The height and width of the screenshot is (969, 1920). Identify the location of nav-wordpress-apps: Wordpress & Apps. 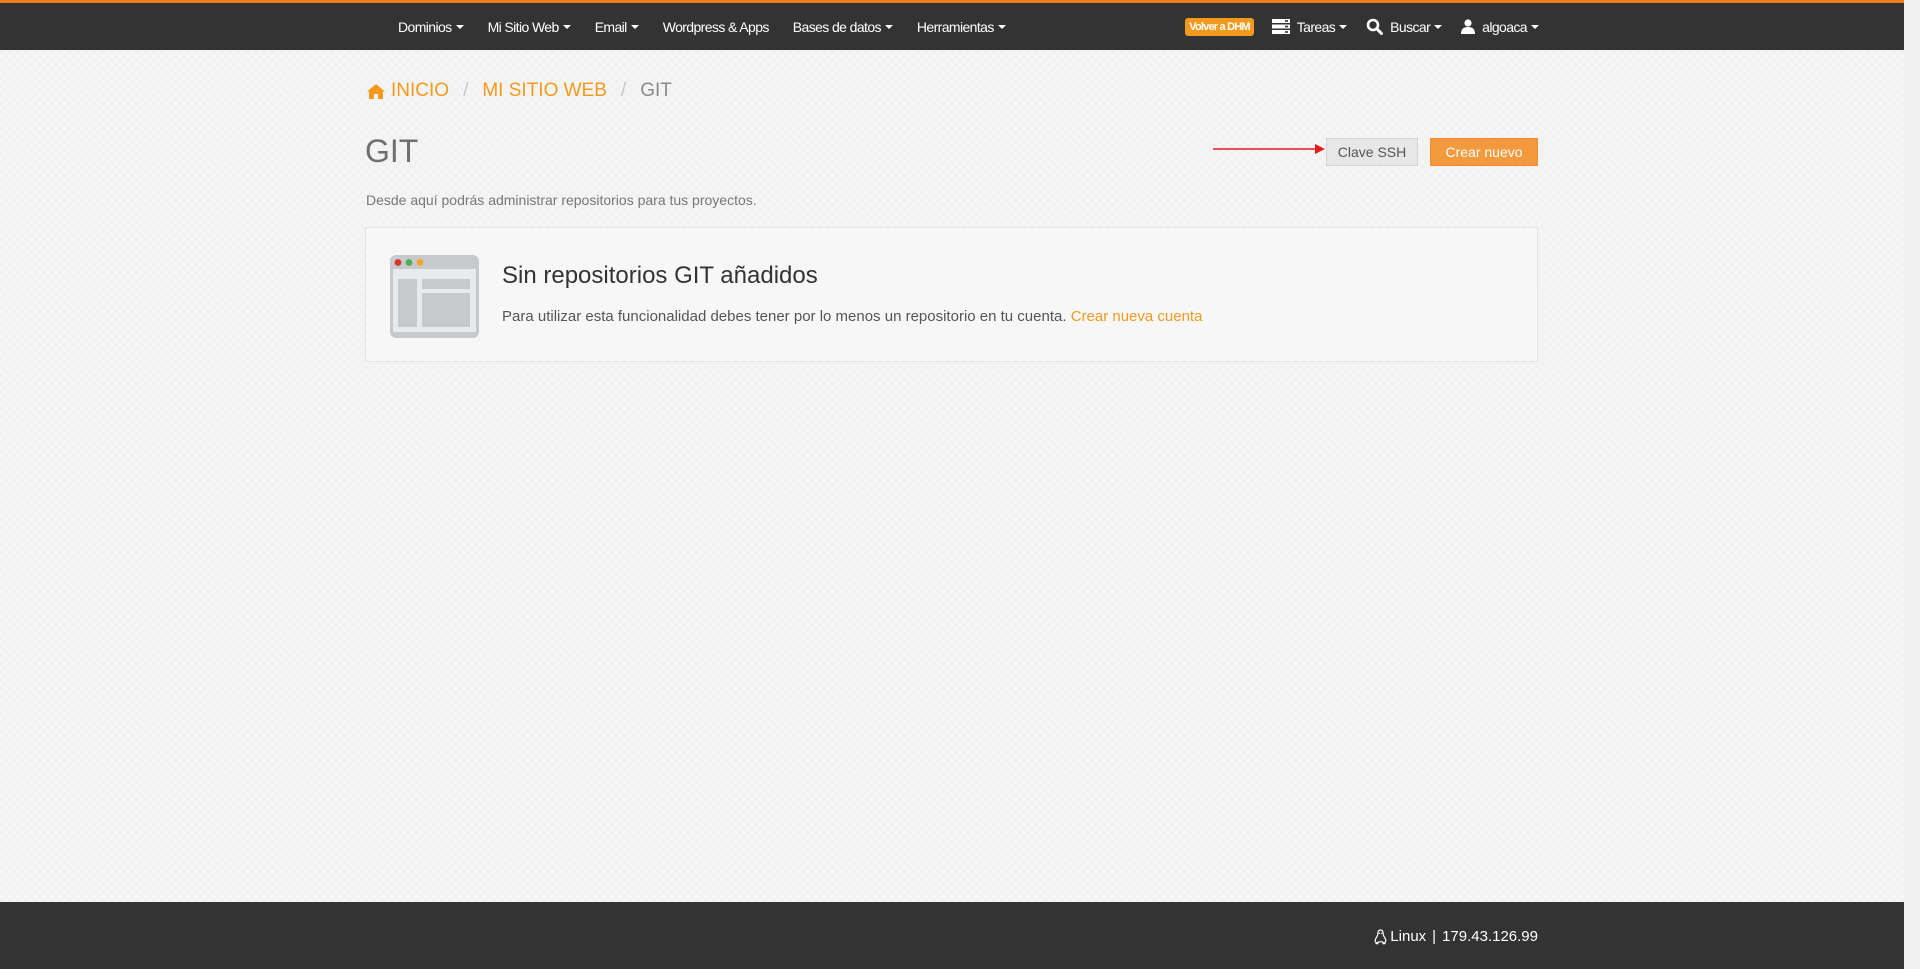
(716, 26).